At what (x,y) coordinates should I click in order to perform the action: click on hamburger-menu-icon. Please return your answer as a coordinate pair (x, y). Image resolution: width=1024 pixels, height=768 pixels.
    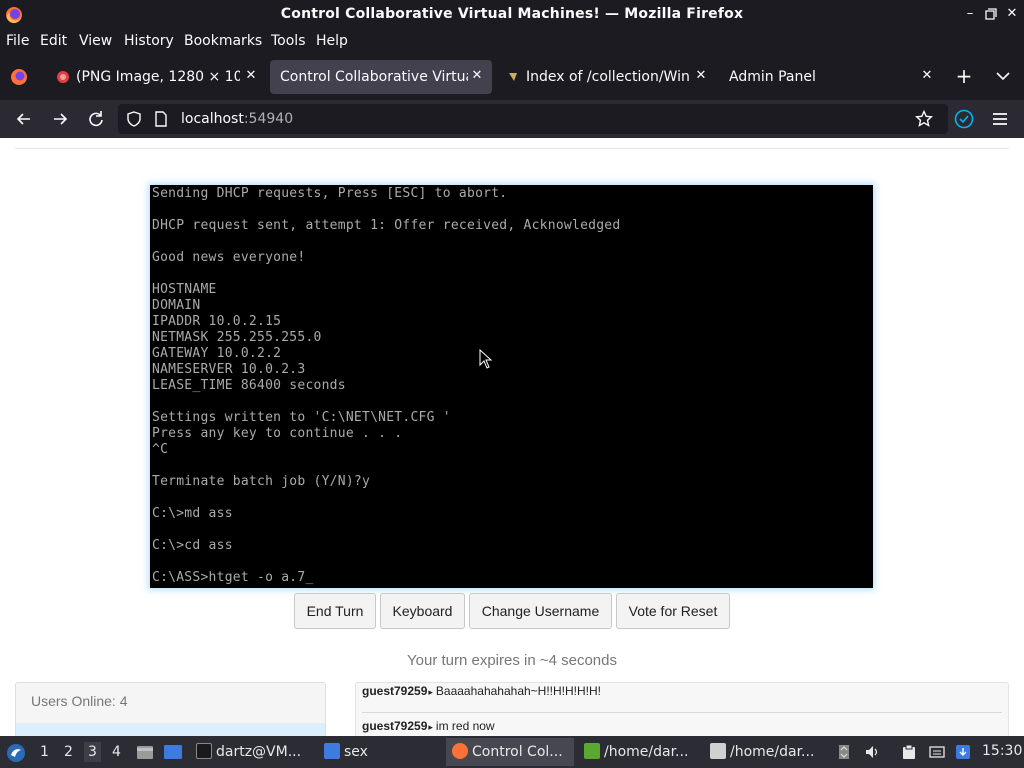
    Looking at the image, I should click on (1000, 119).